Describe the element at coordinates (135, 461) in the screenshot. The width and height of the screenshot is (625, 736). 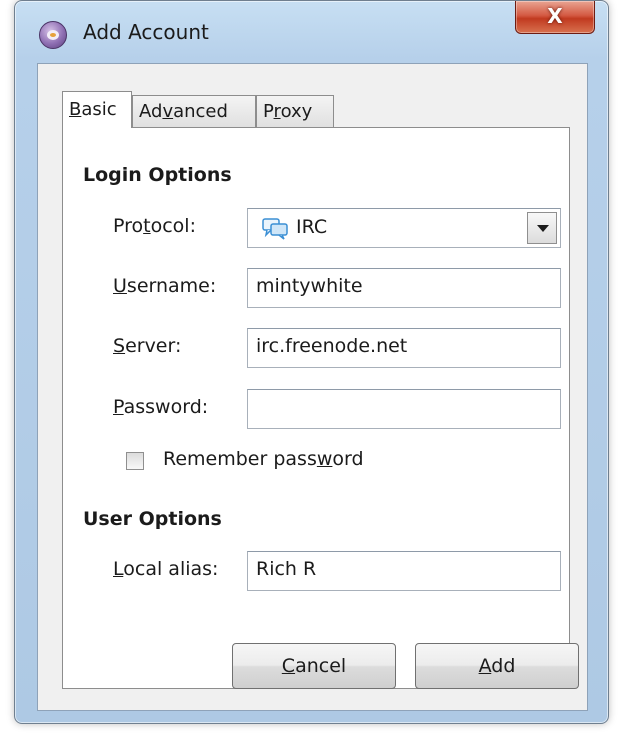
I see `remember-password-checkbox` at that location.